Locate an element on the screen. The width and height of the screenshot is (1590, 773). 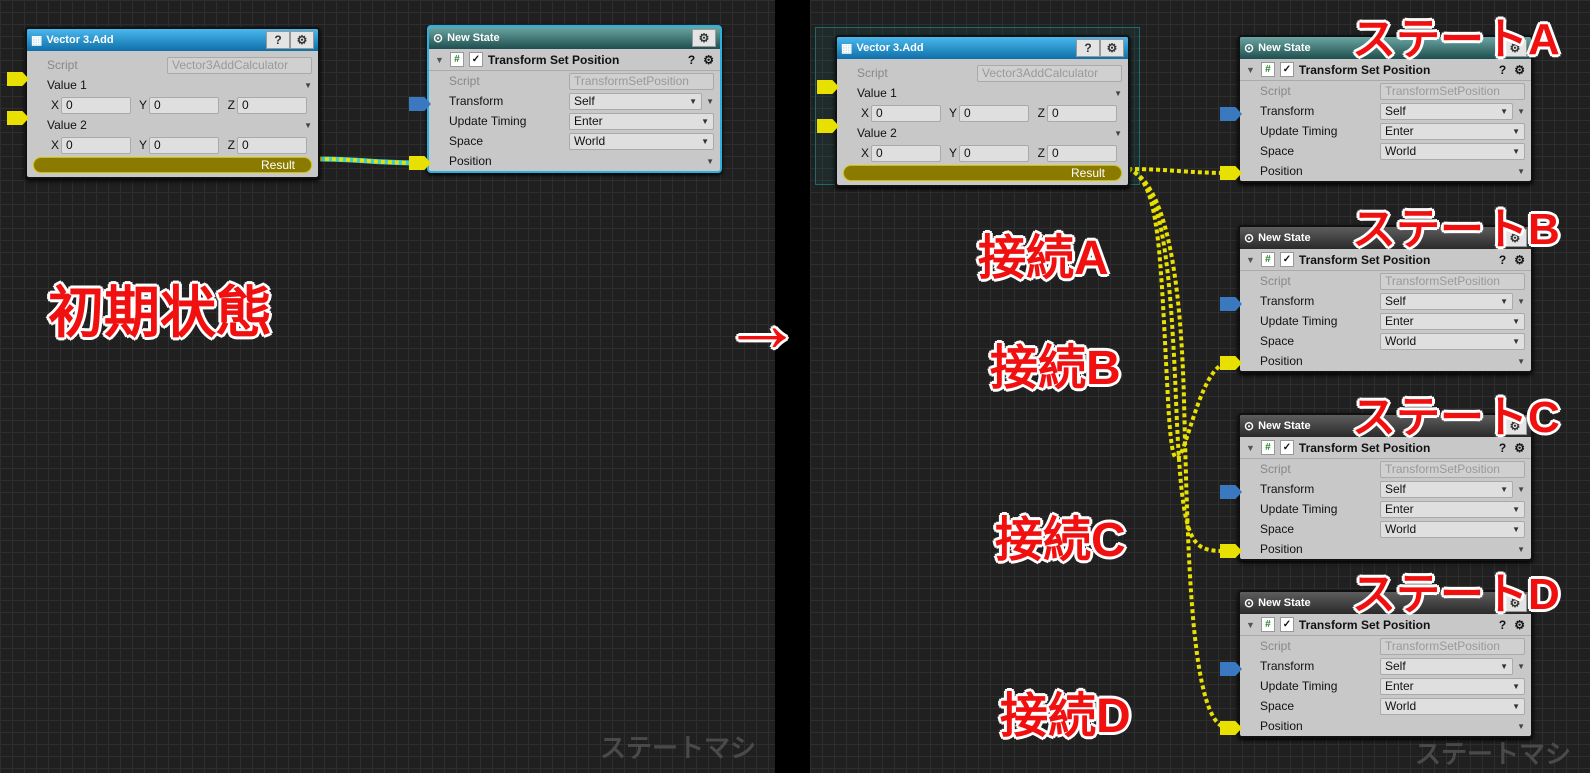
connection-wire-d is located at coordinates (1178, 448).